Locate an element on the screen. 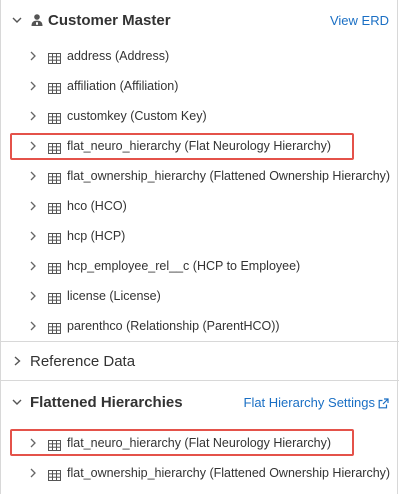 The width and height of the screenshot is (400, 494). section-header-customer-master: Customer Master View ERD is located at coordinates (200, 20).